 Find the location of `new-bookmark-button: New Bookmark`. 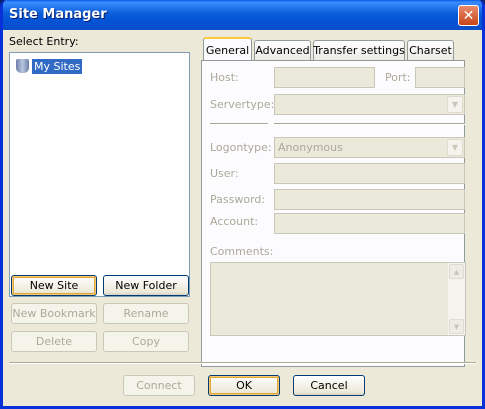

new-bookmark-button: New Bookmark is located at coordinates (54, 313).